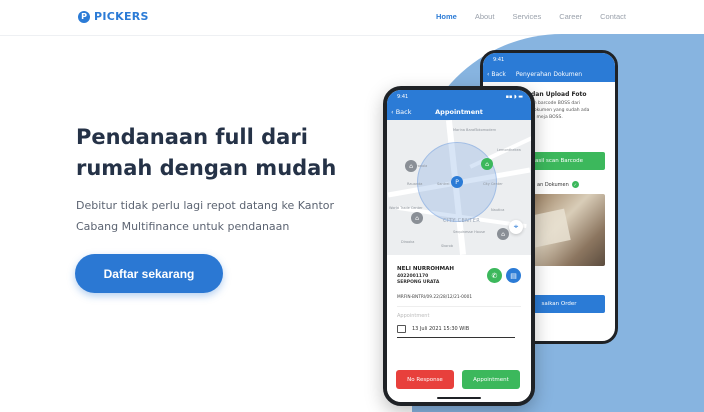 Image resolution: width=704 pixels, height=412 pixels. I want to click on map-label: Dirooka, so click(408, 242).